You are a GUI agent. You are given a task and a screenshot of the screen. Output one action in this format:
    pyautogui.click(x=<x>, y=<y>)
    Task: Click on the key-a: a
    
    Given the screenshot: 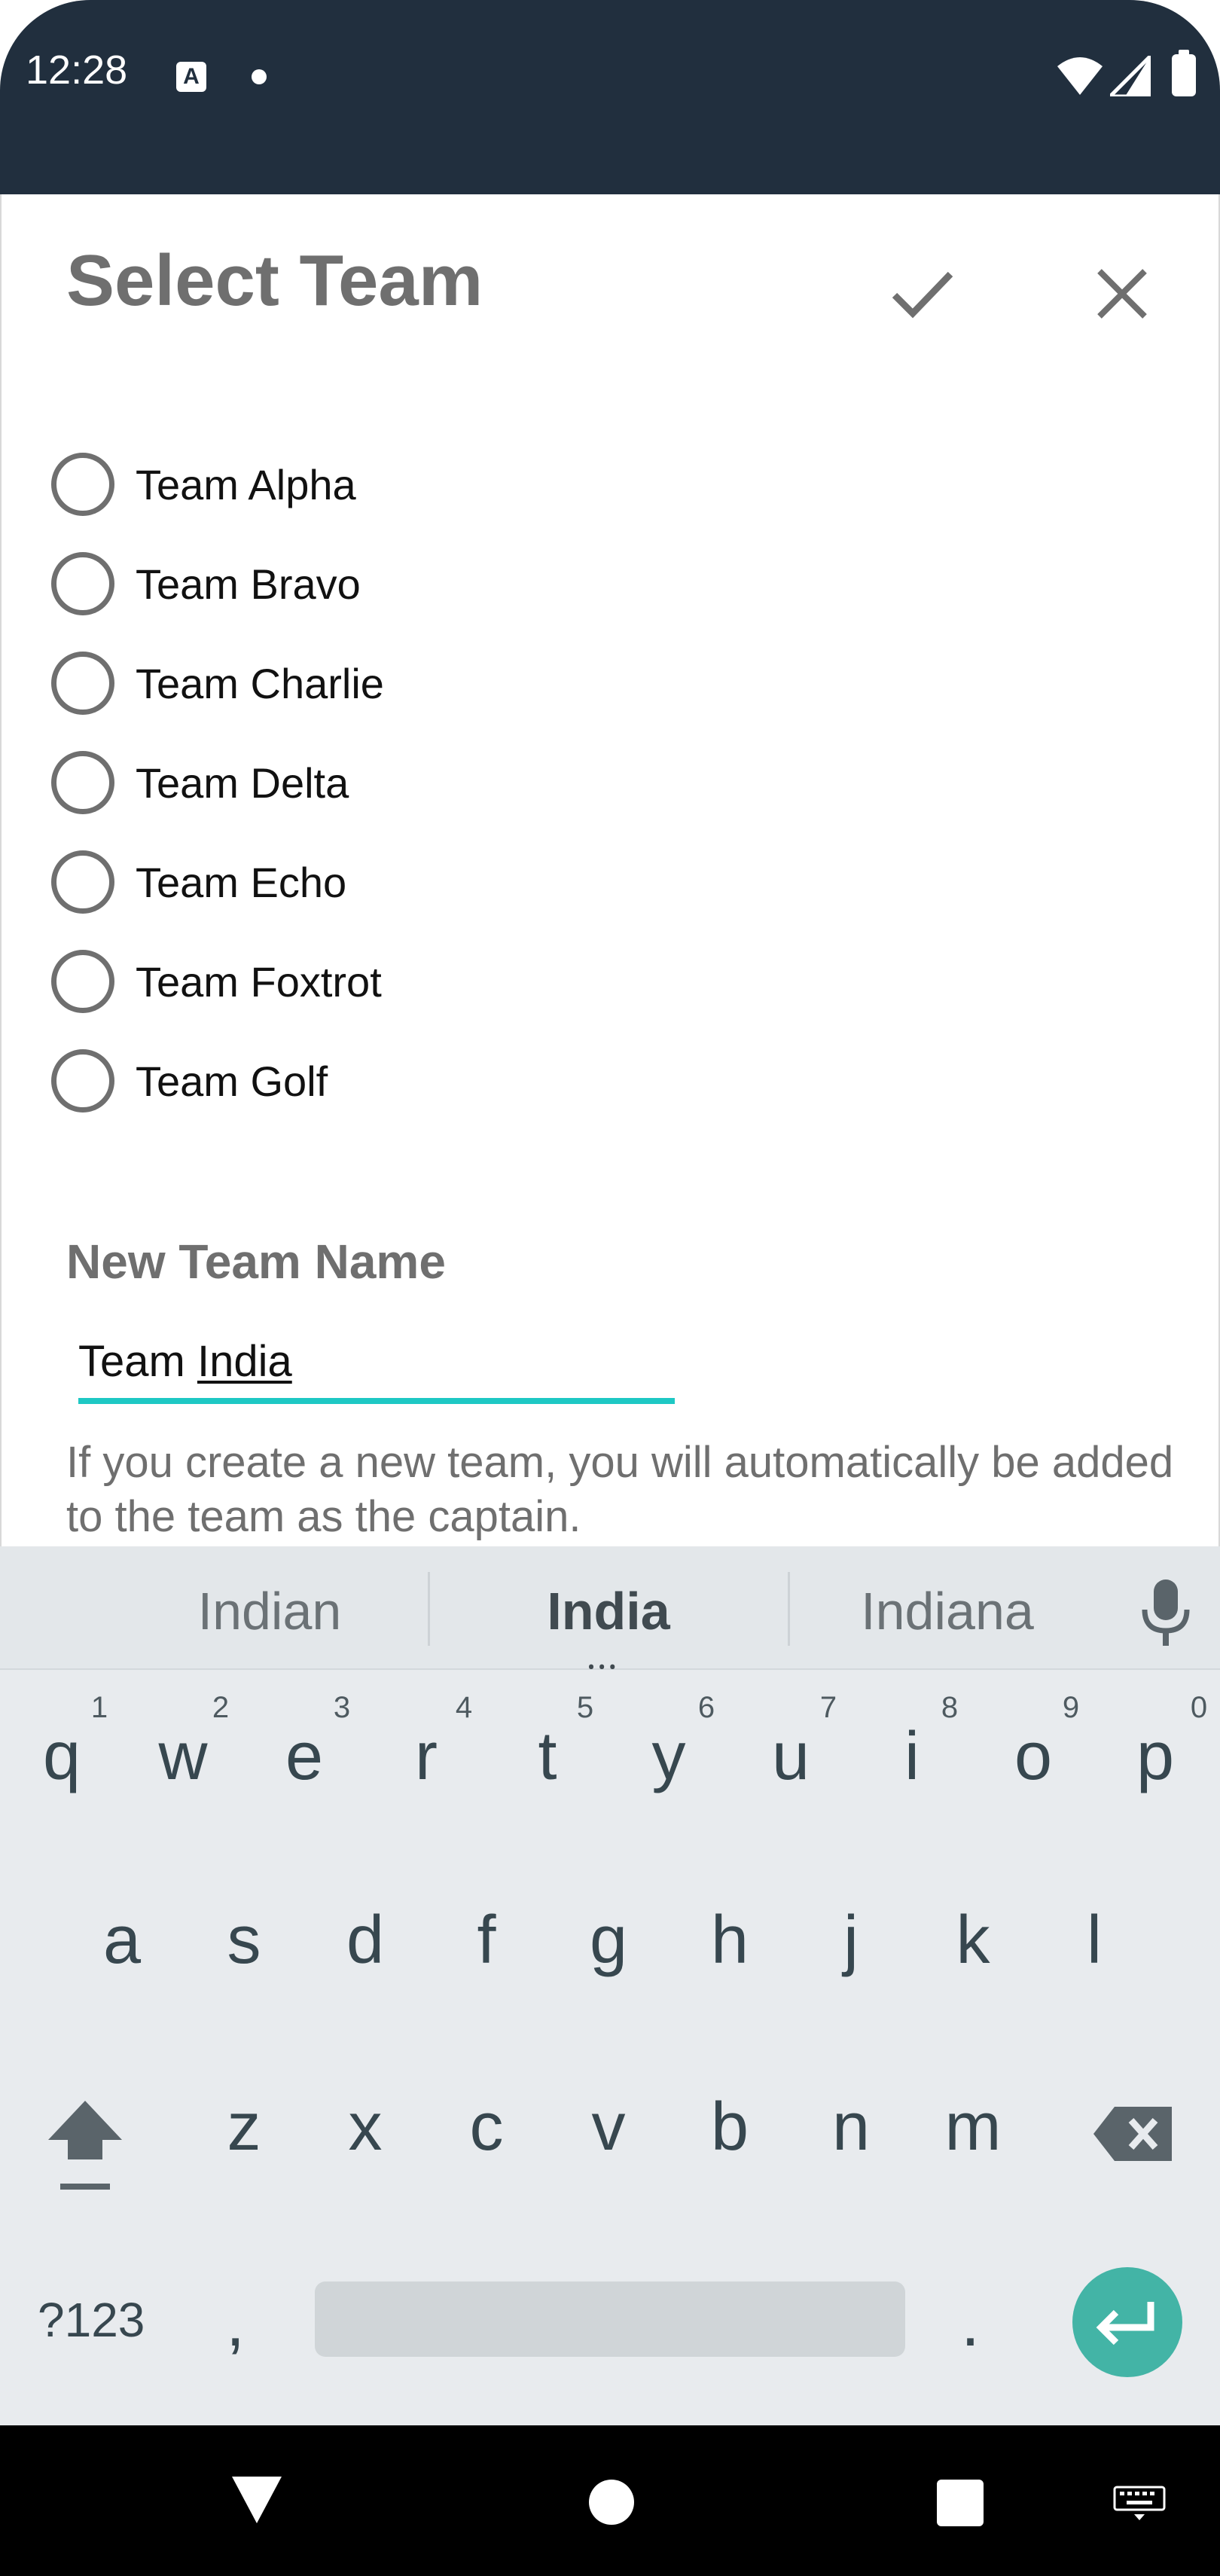 What is the action you would take?
    pyautogui.click(x=122, y=1941)
    